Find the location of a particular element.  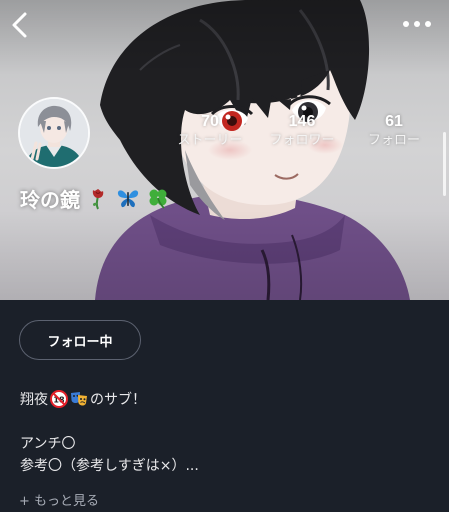

wilted-rose-icon is located at coordinates (98, 199).